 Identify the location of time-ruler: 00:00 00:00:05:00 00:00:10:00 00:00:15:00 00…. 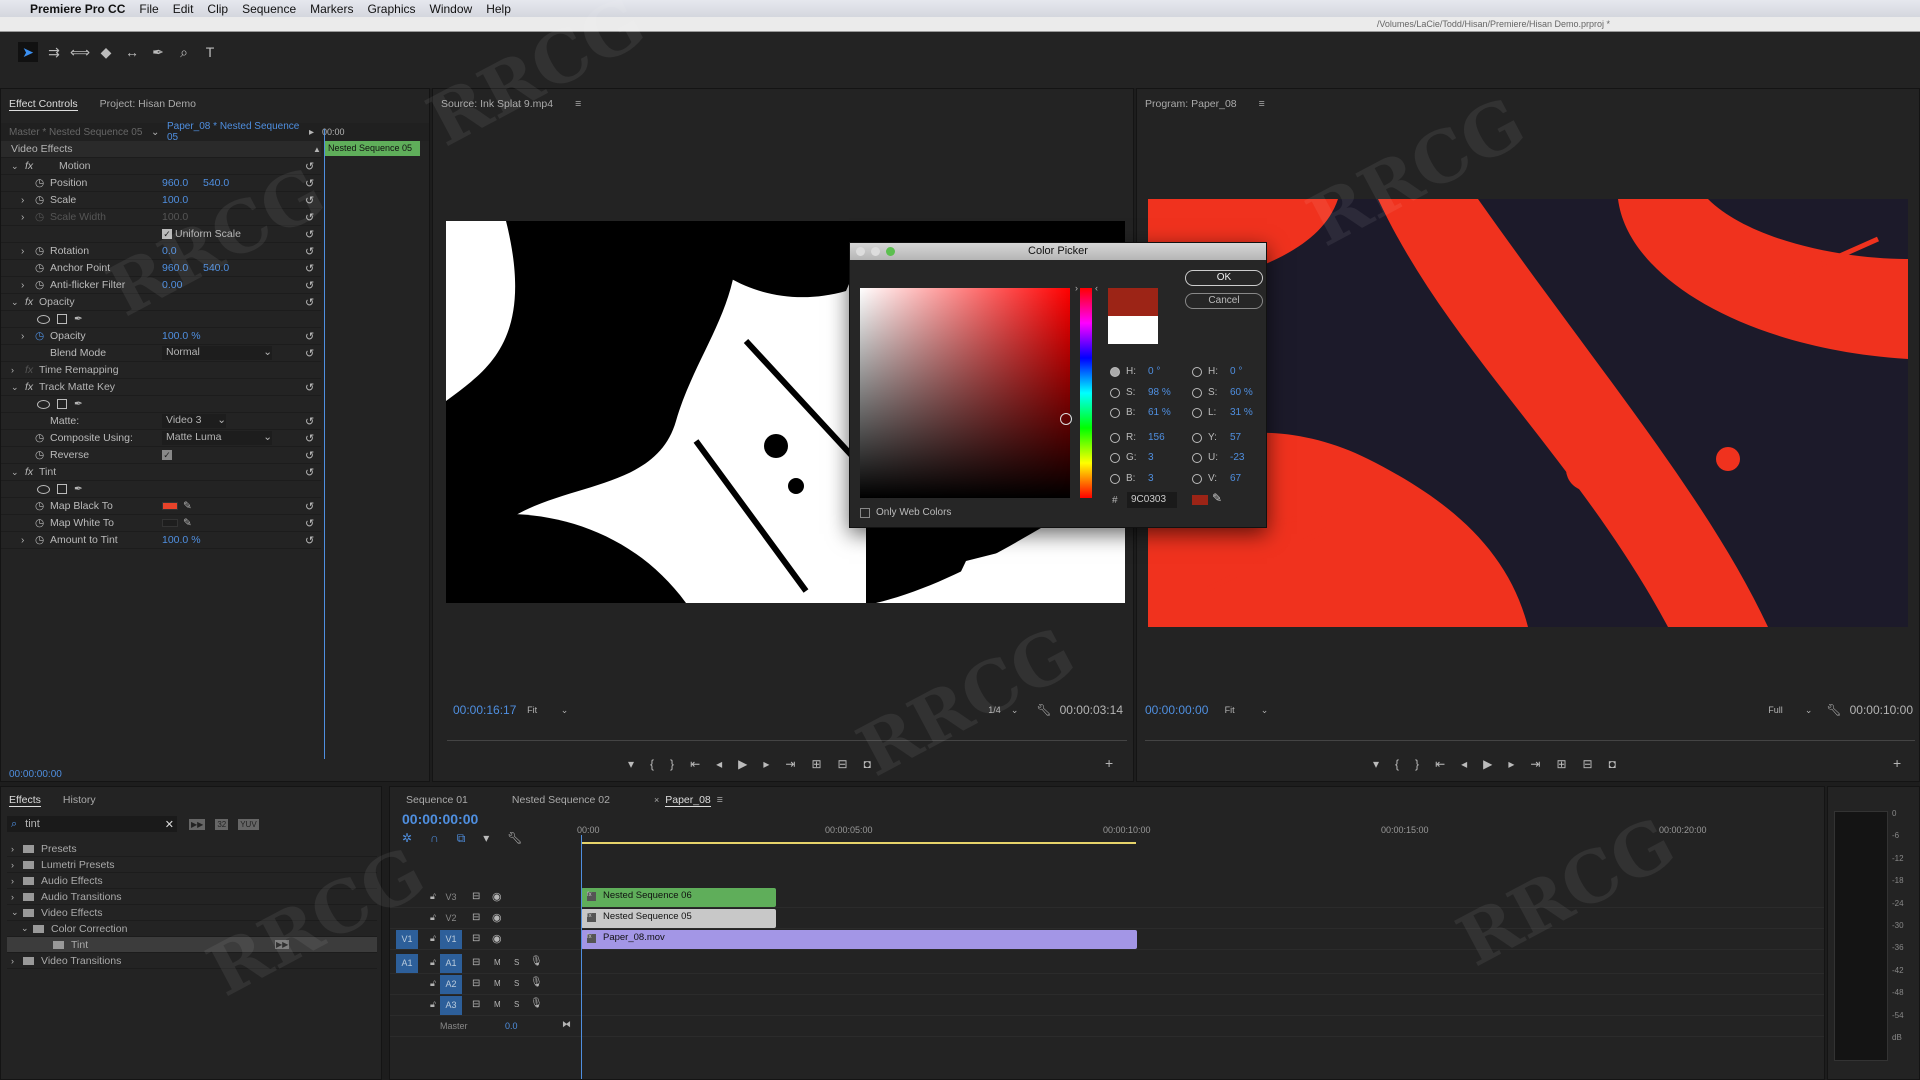
(1107, 831).